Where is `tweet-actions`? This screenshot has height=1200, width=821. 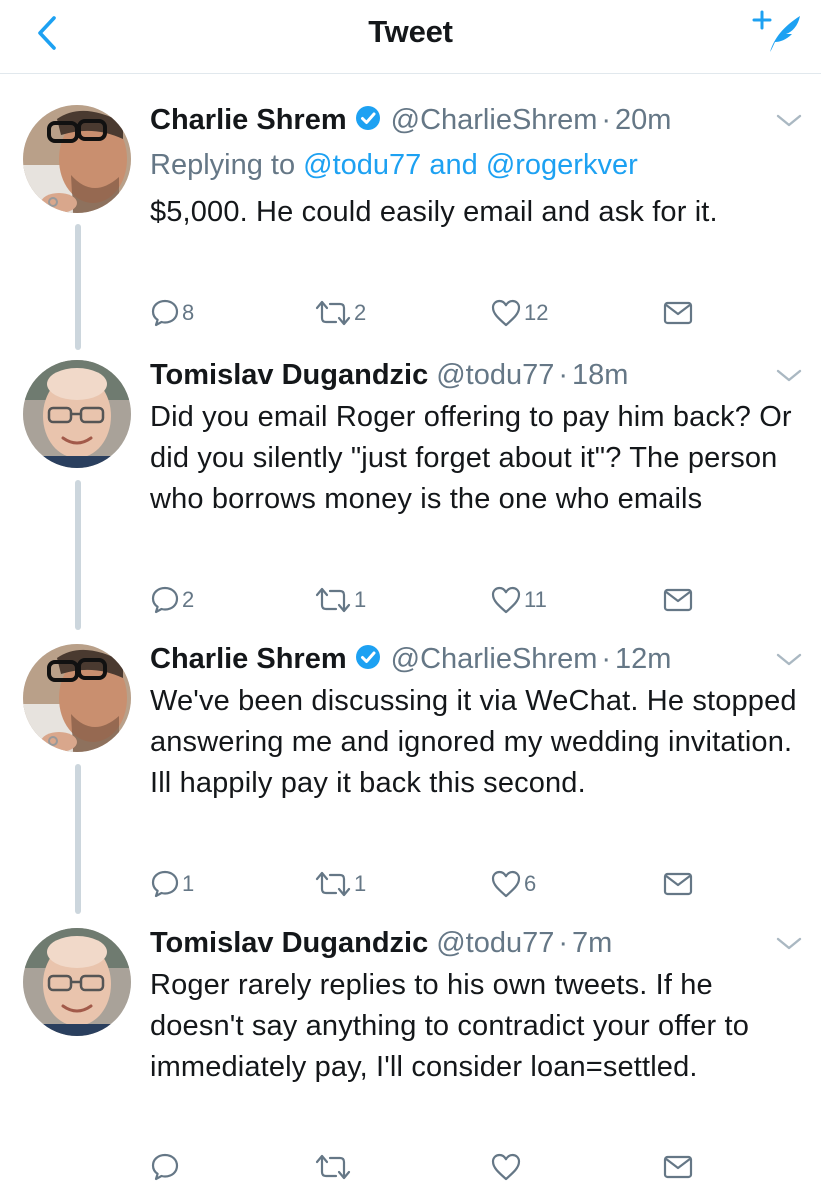
tweet-actions is located at coordinates (410, 1167).